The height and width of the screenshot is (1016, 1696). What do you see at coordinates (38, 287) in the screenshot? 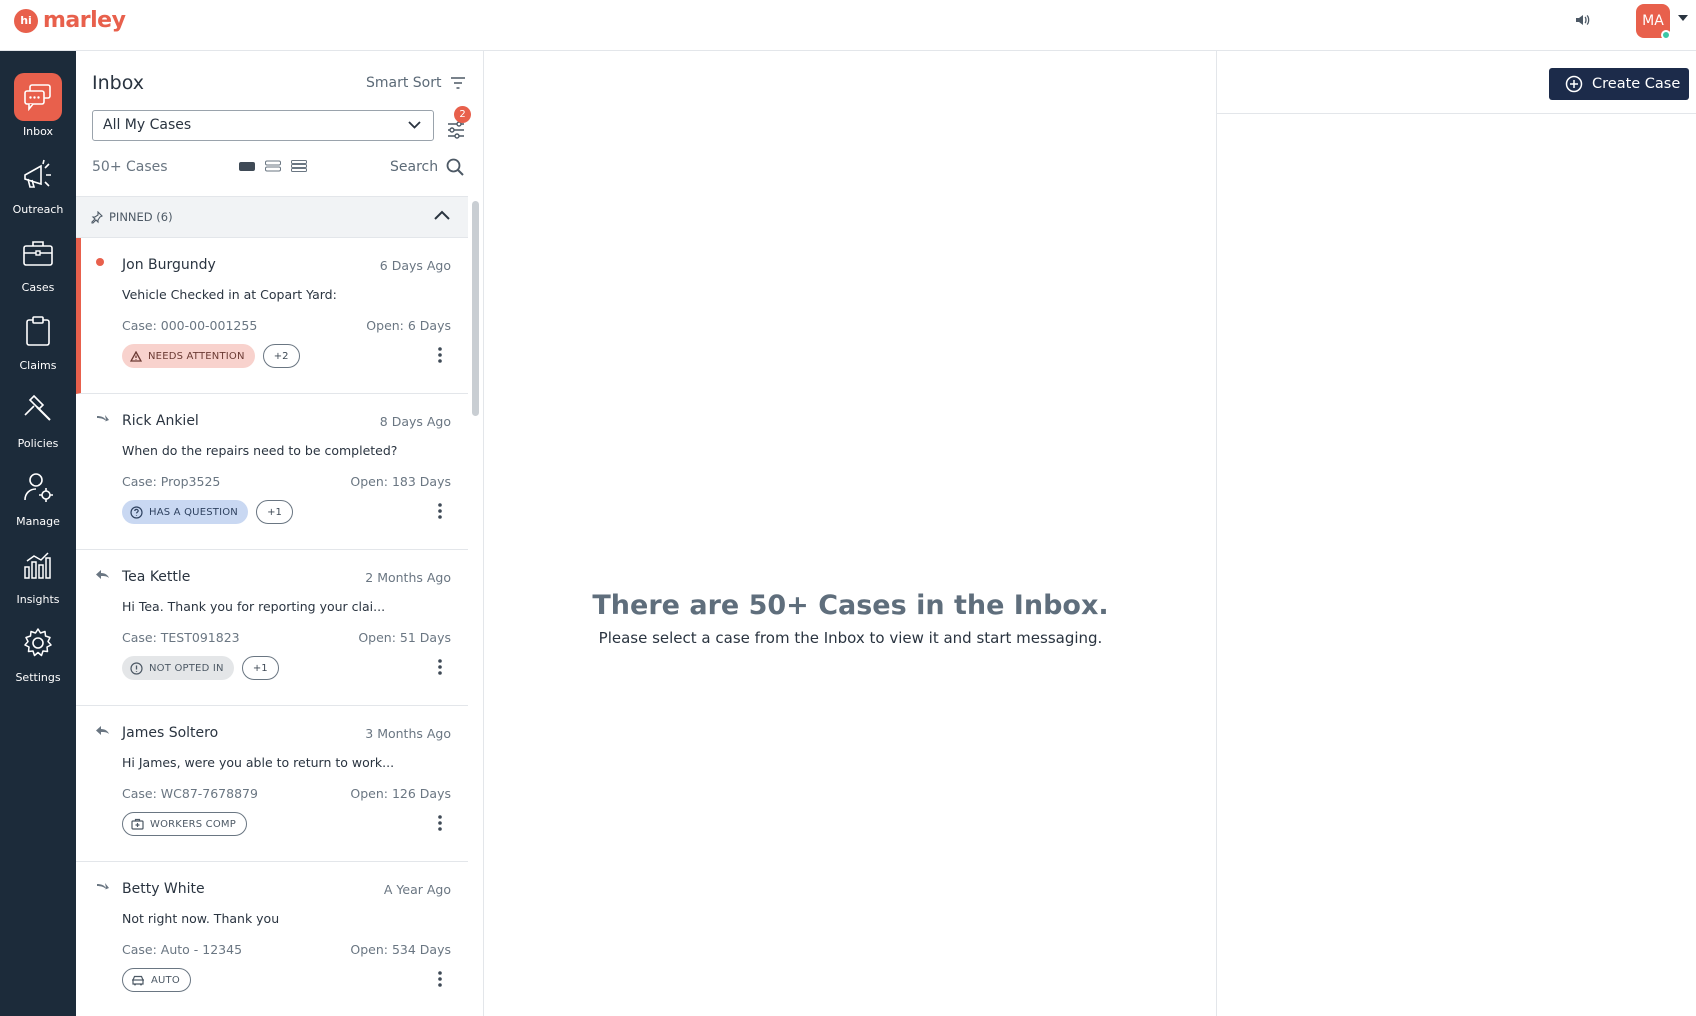
I see `nav-label: Cases` at bounding box center [38, 287].